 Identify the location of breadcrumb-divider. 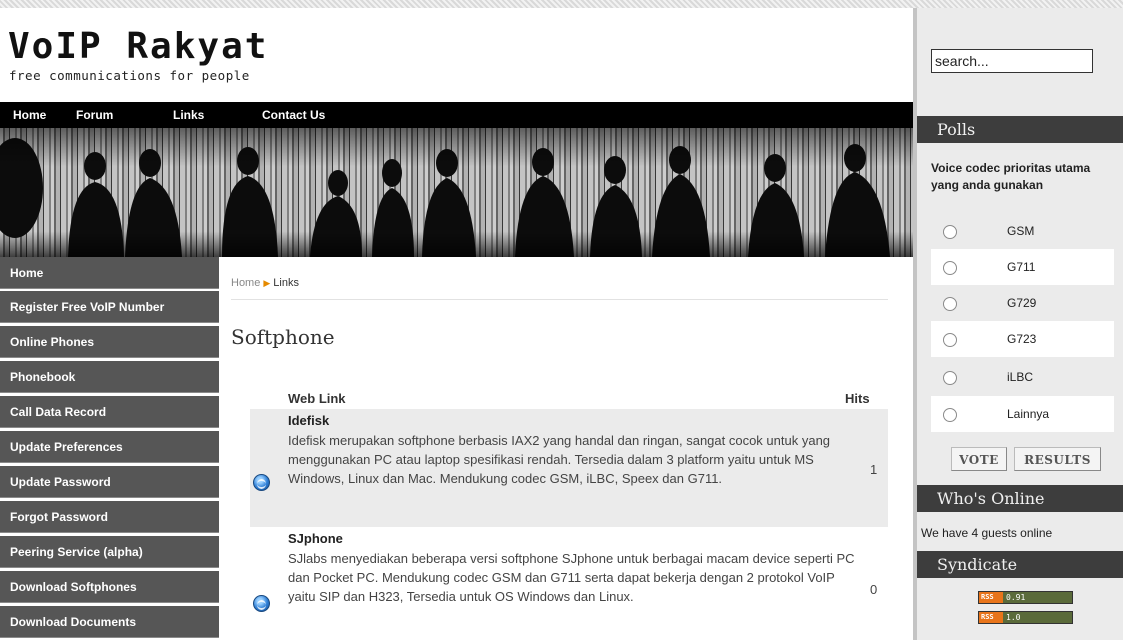
(559, 299).